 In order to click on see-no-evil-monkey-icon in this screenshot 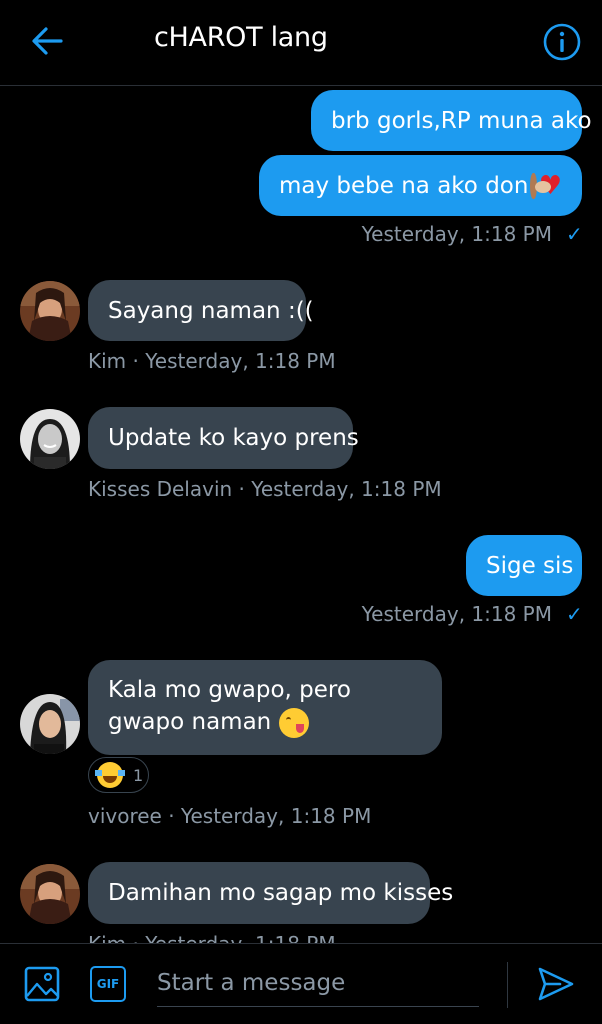, I will do `click(541, 185)`.